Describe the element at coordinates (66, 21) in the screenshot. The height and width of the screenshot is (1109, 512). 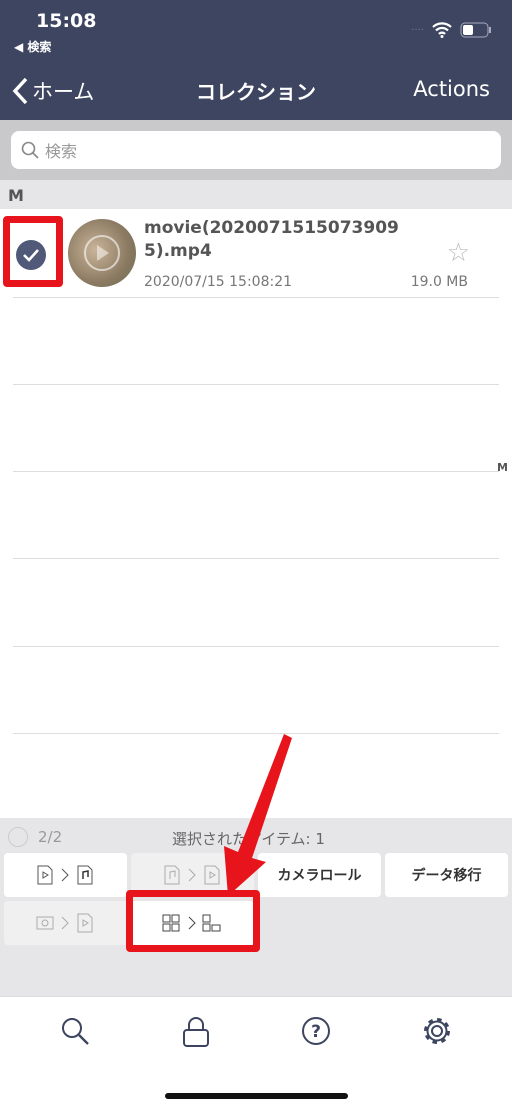
I see `status-time: 15:08` at that location.